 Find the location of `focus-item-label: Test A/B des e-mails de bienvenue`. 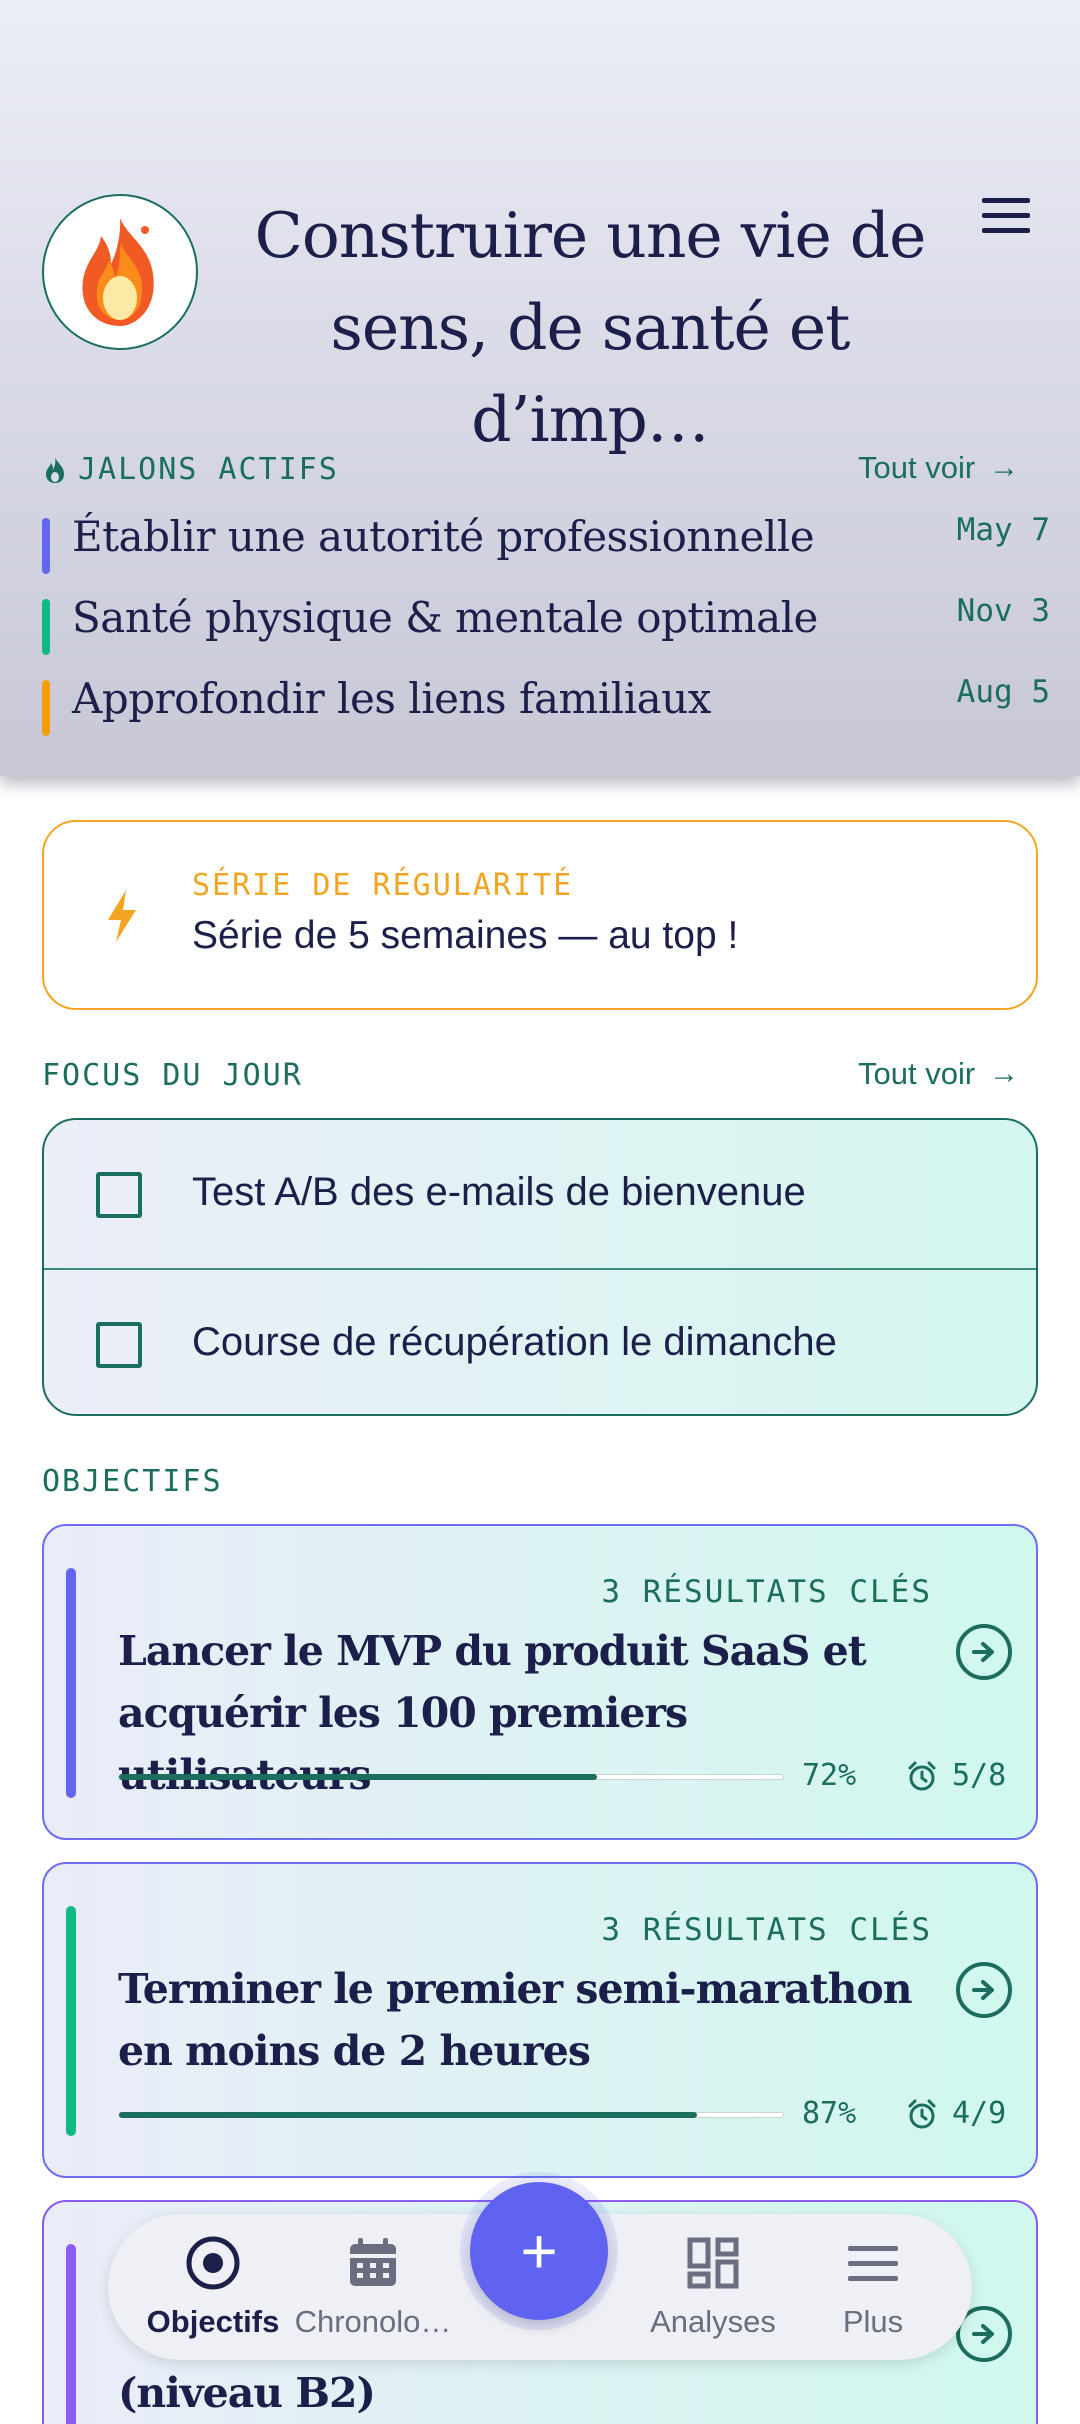

focus-item-label: Test A/B des e-mails de bienvenue is located at coordinates (499, 1192).